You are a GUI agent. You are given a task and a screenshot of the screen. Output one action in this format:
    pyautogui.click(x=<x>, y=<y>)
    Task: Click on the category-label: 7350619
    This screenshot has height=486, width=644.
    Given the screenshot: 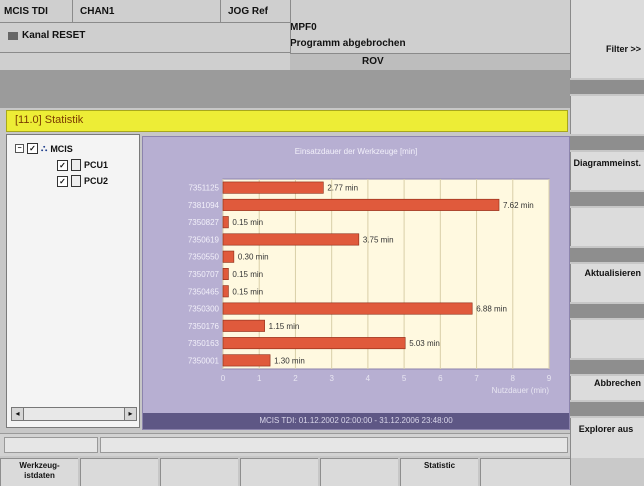 What is the action you would take?
    pyautogui.click(x=204, y=239)
    